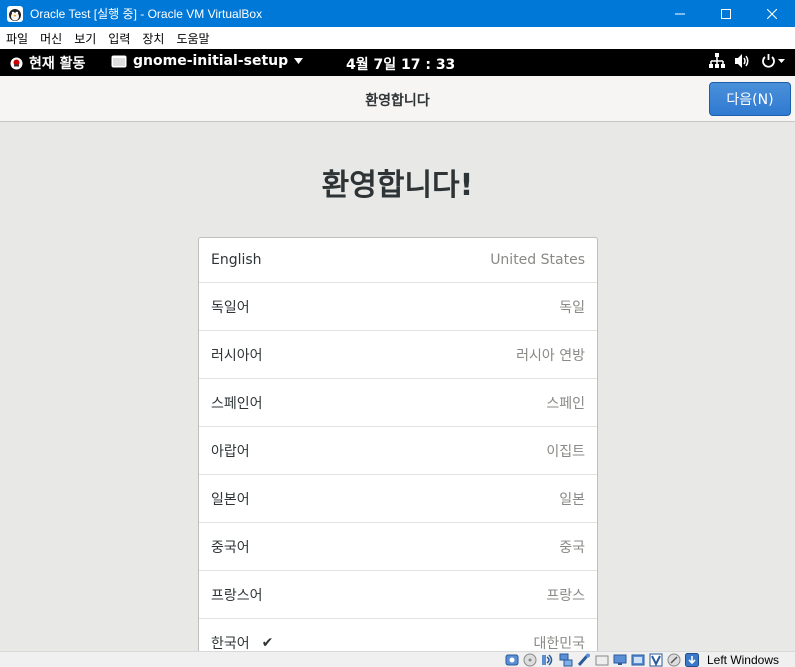 The height and width of the screenshot is (667, 795). What do you see at coordinates (16, 63) in the screenshot?
I see `fedora-logo-icon` at bounding box center [16, 63].